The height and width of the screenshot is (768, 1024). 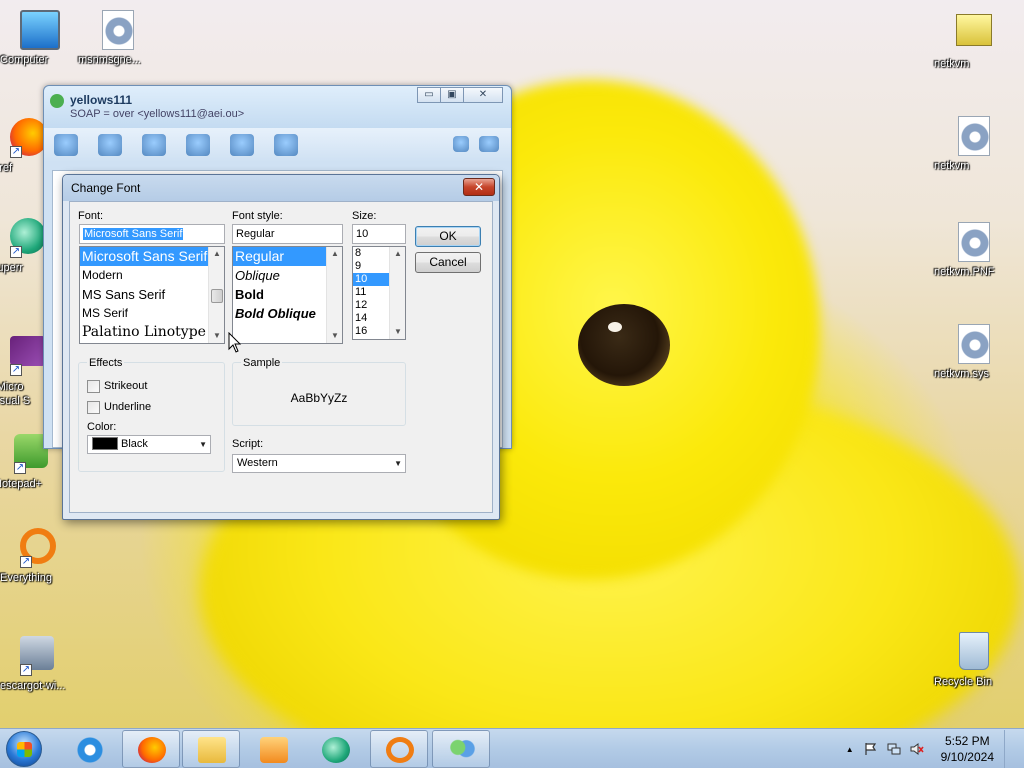 I want to click on add-contact-icon, so click(x=66, y=145).